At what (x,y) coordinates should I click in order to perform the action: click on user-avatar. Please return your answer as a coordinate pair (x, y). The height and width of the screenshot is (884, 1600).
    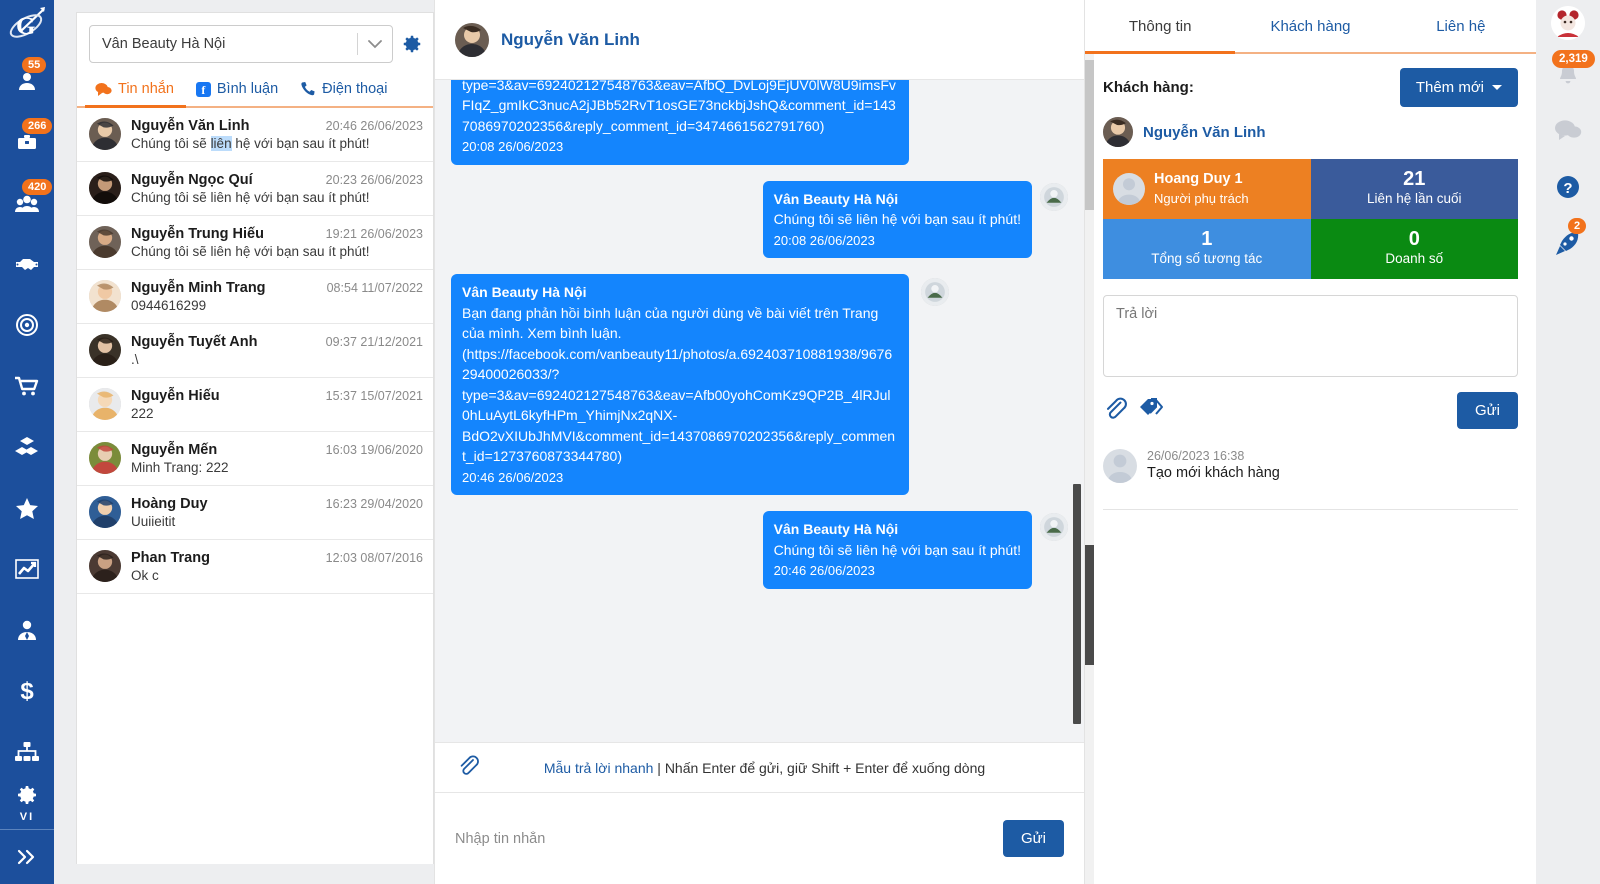
    Looking at the image, I should click on (1568, 23).